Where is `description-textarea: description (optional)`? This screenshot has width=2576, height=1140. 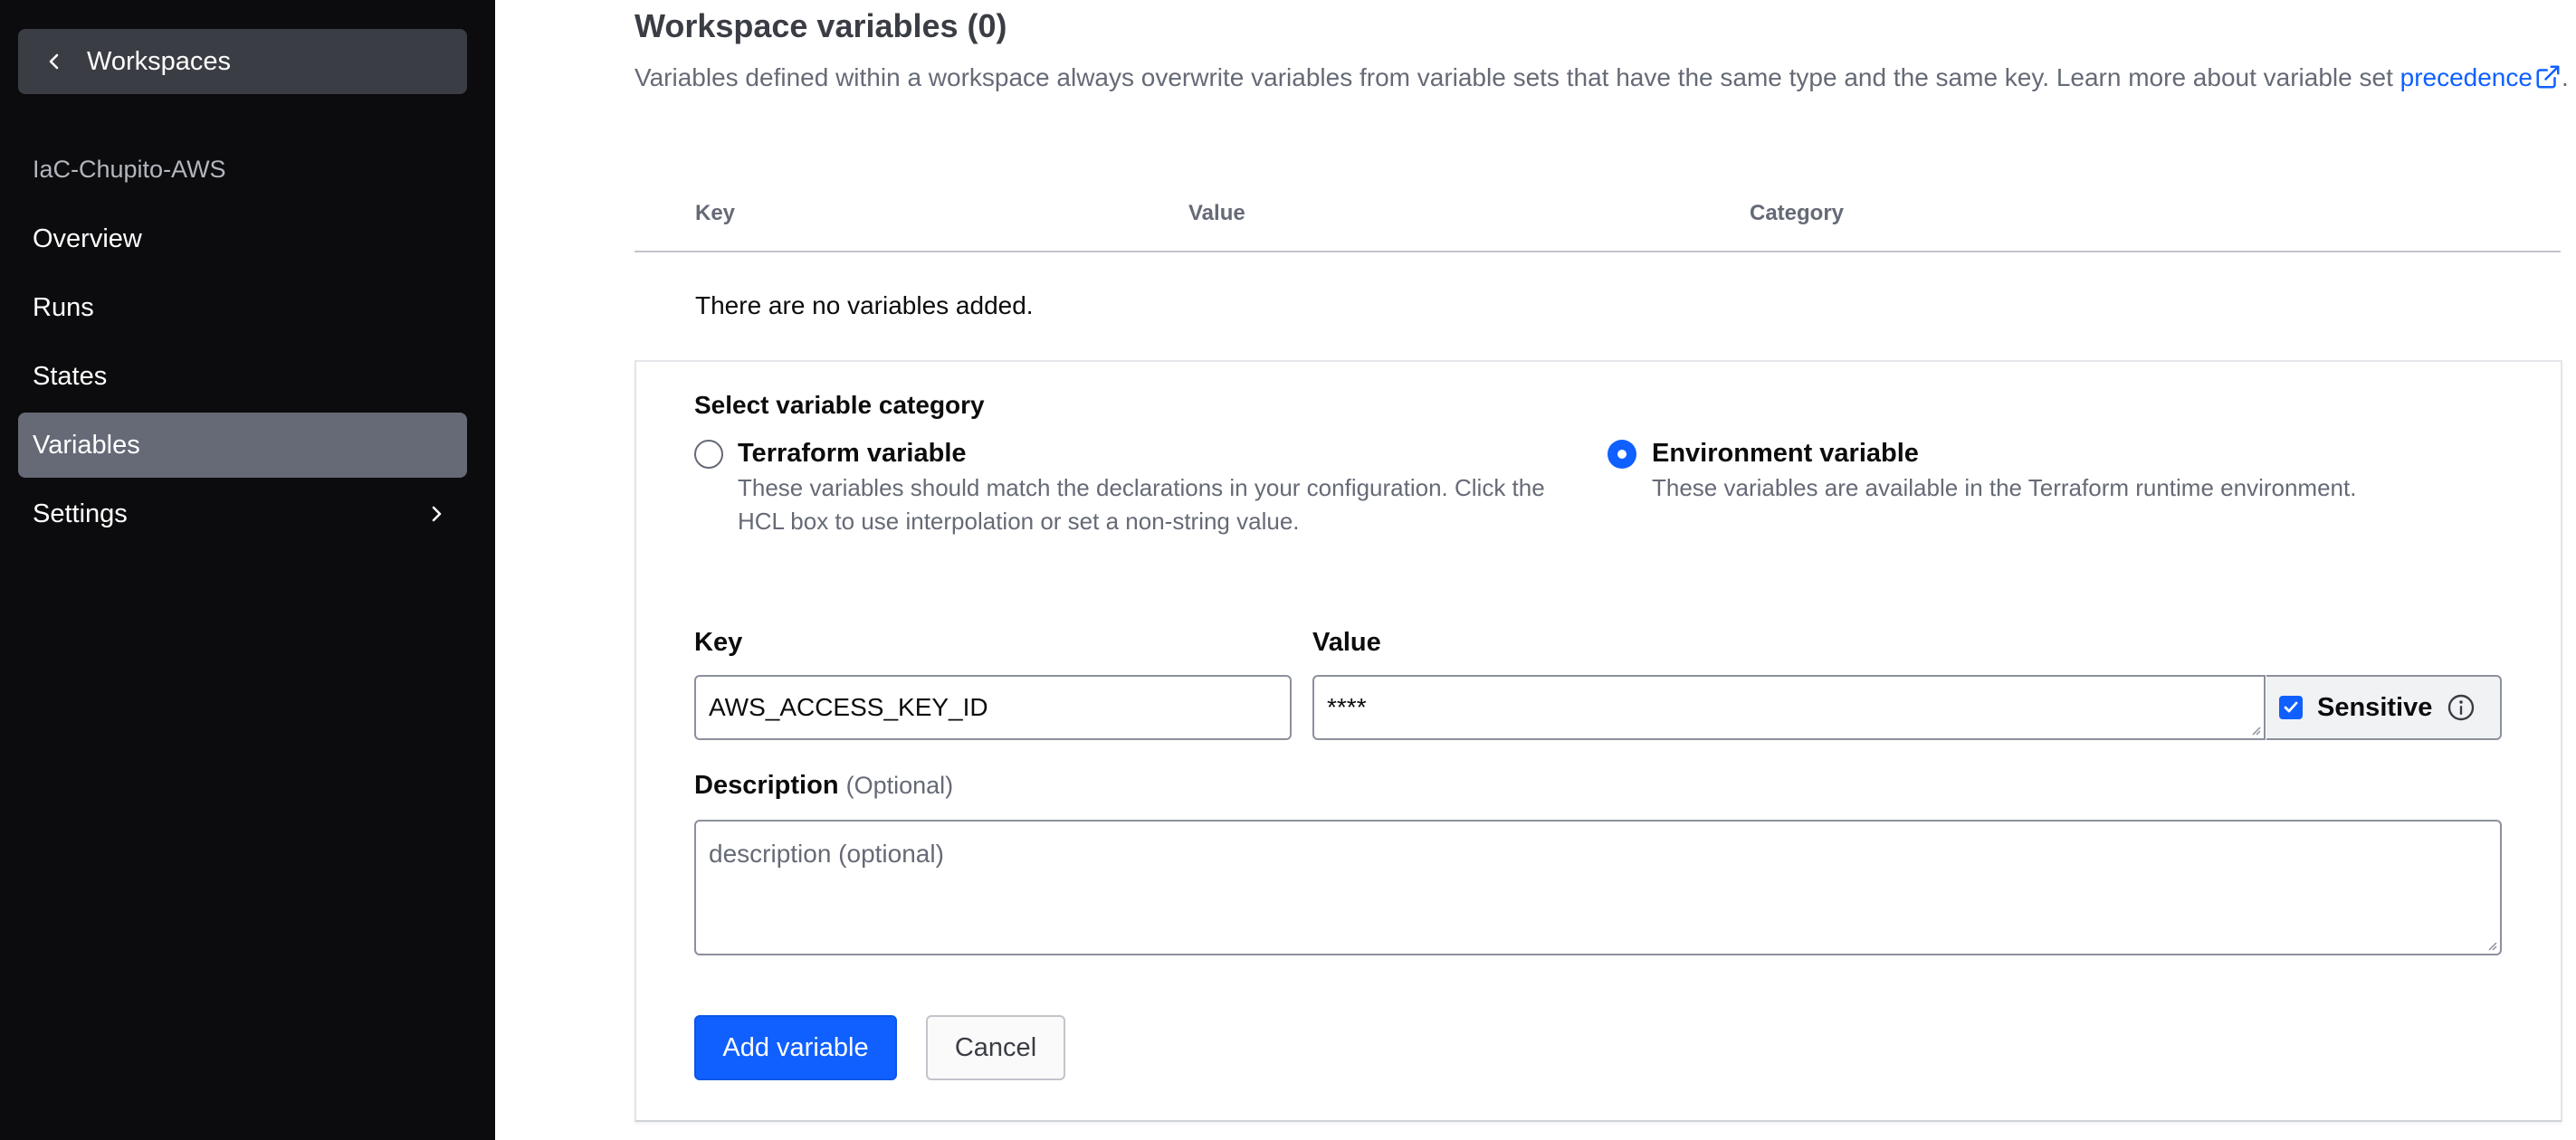 description-textarea: description (optional) is located at coordinates (1598, 888).